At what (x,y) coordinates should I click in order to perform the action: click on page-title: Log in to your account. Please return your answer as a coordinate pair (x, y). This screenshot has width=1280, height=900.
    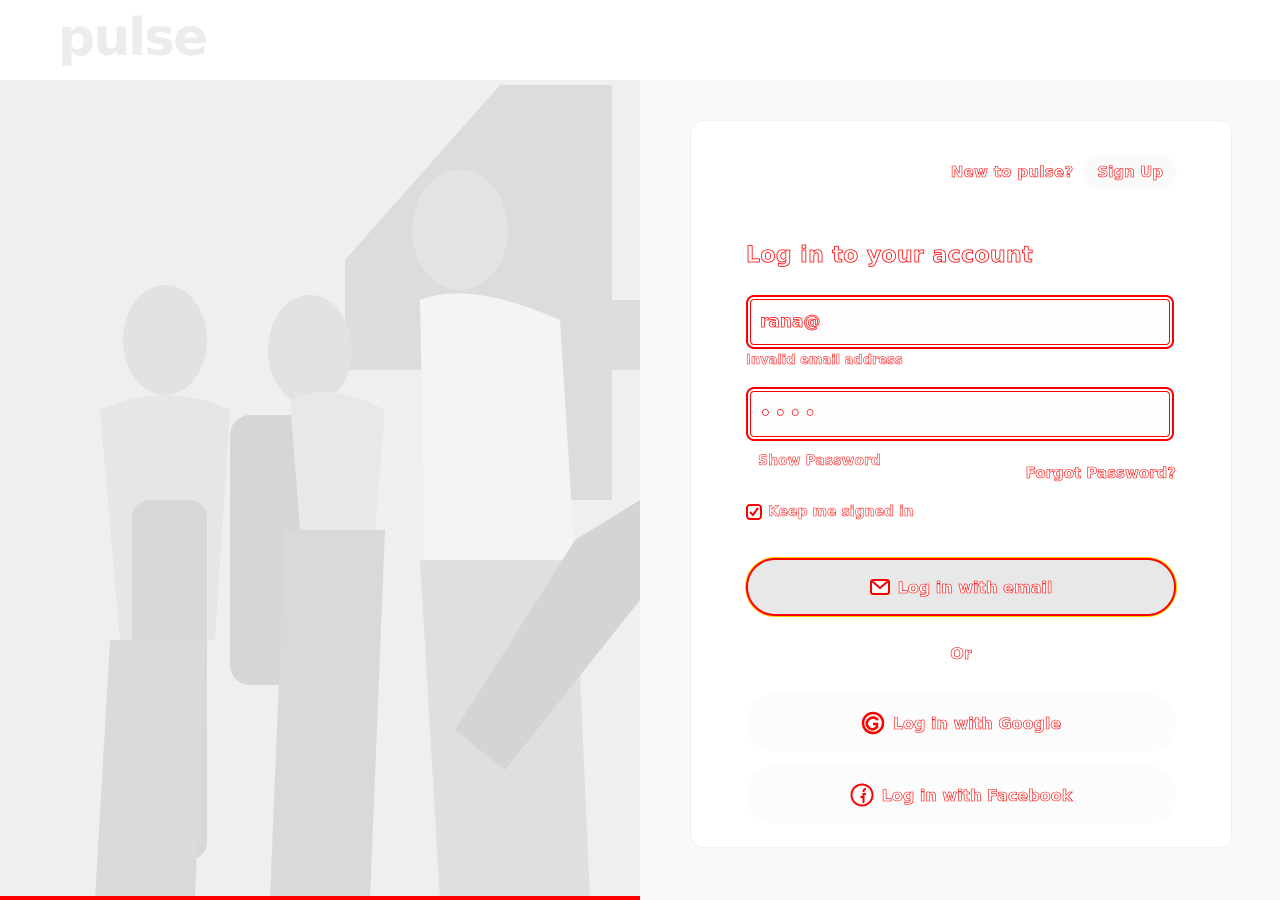
    Looking at the image, I should click on (890, 256).